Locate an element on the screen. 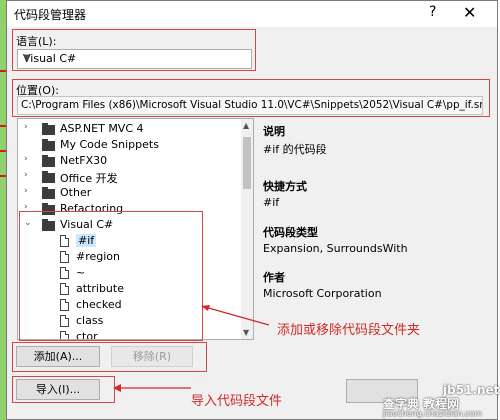 The height and width of the screenshot is (420, 500). description-heading: 说明 is located at coordinates (274, 131).